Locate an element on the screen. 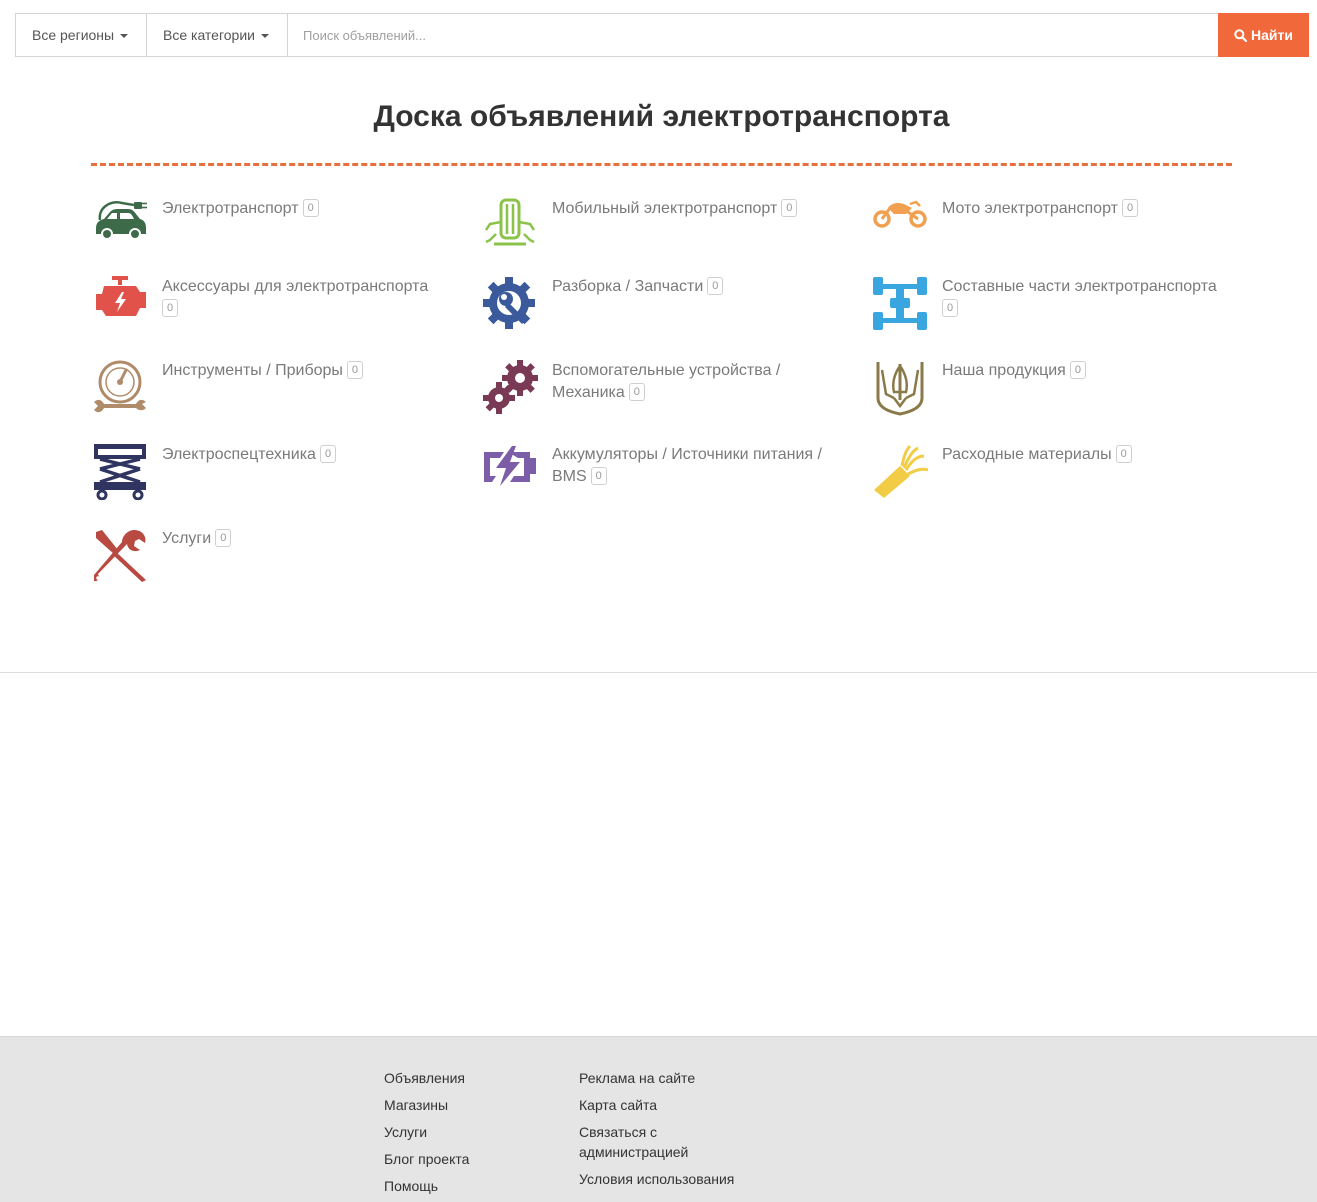 This screenshot has width=1317, height=1202. footer-link-contact-admin: Связаться с администрацией is located at coordinates (664, 1142).